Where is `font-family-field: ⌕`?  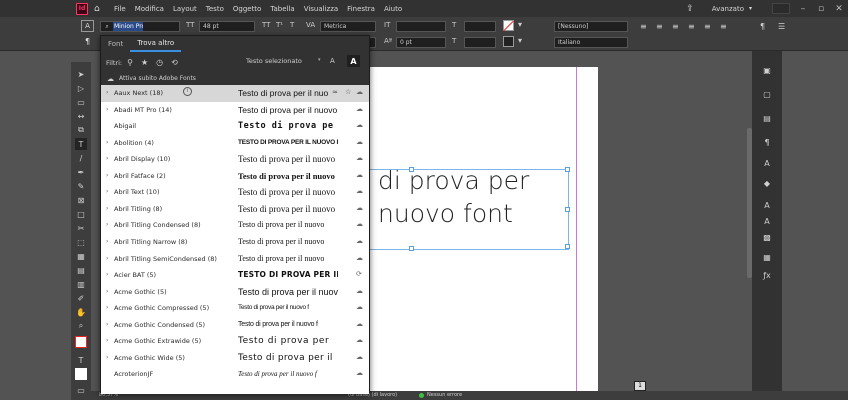 font-family-field: ⌕ is located at coordinates (140, 26).